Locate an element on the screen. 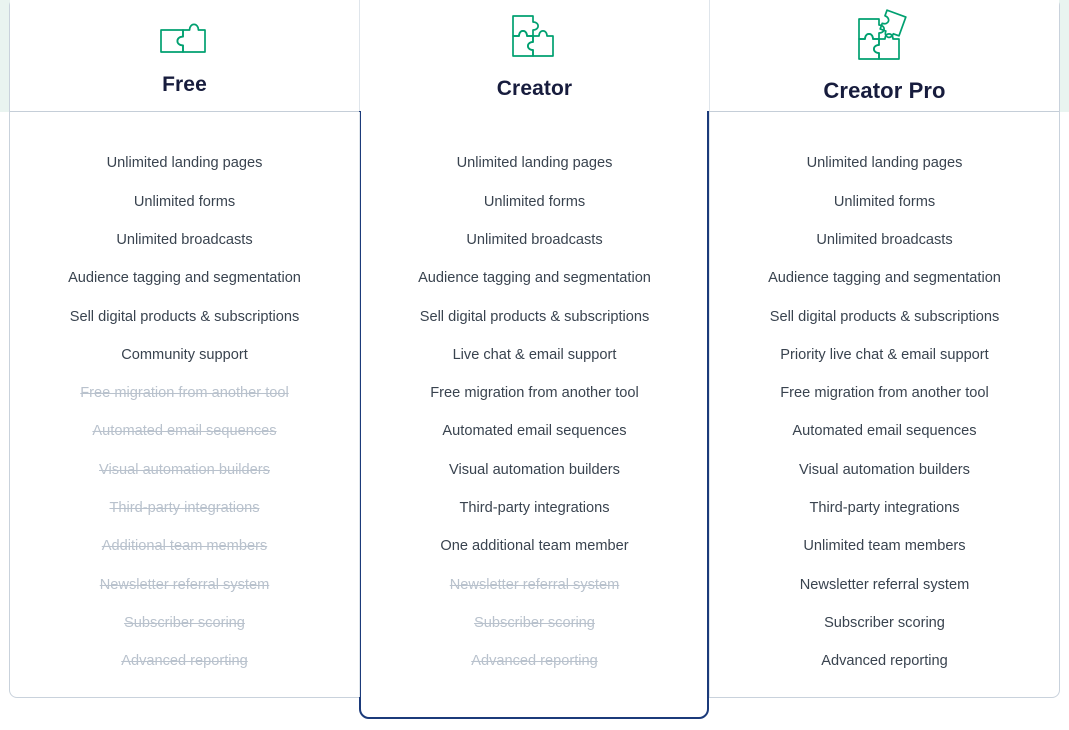  puzzle-4-piece-icon is located at coordinates (885, 37).